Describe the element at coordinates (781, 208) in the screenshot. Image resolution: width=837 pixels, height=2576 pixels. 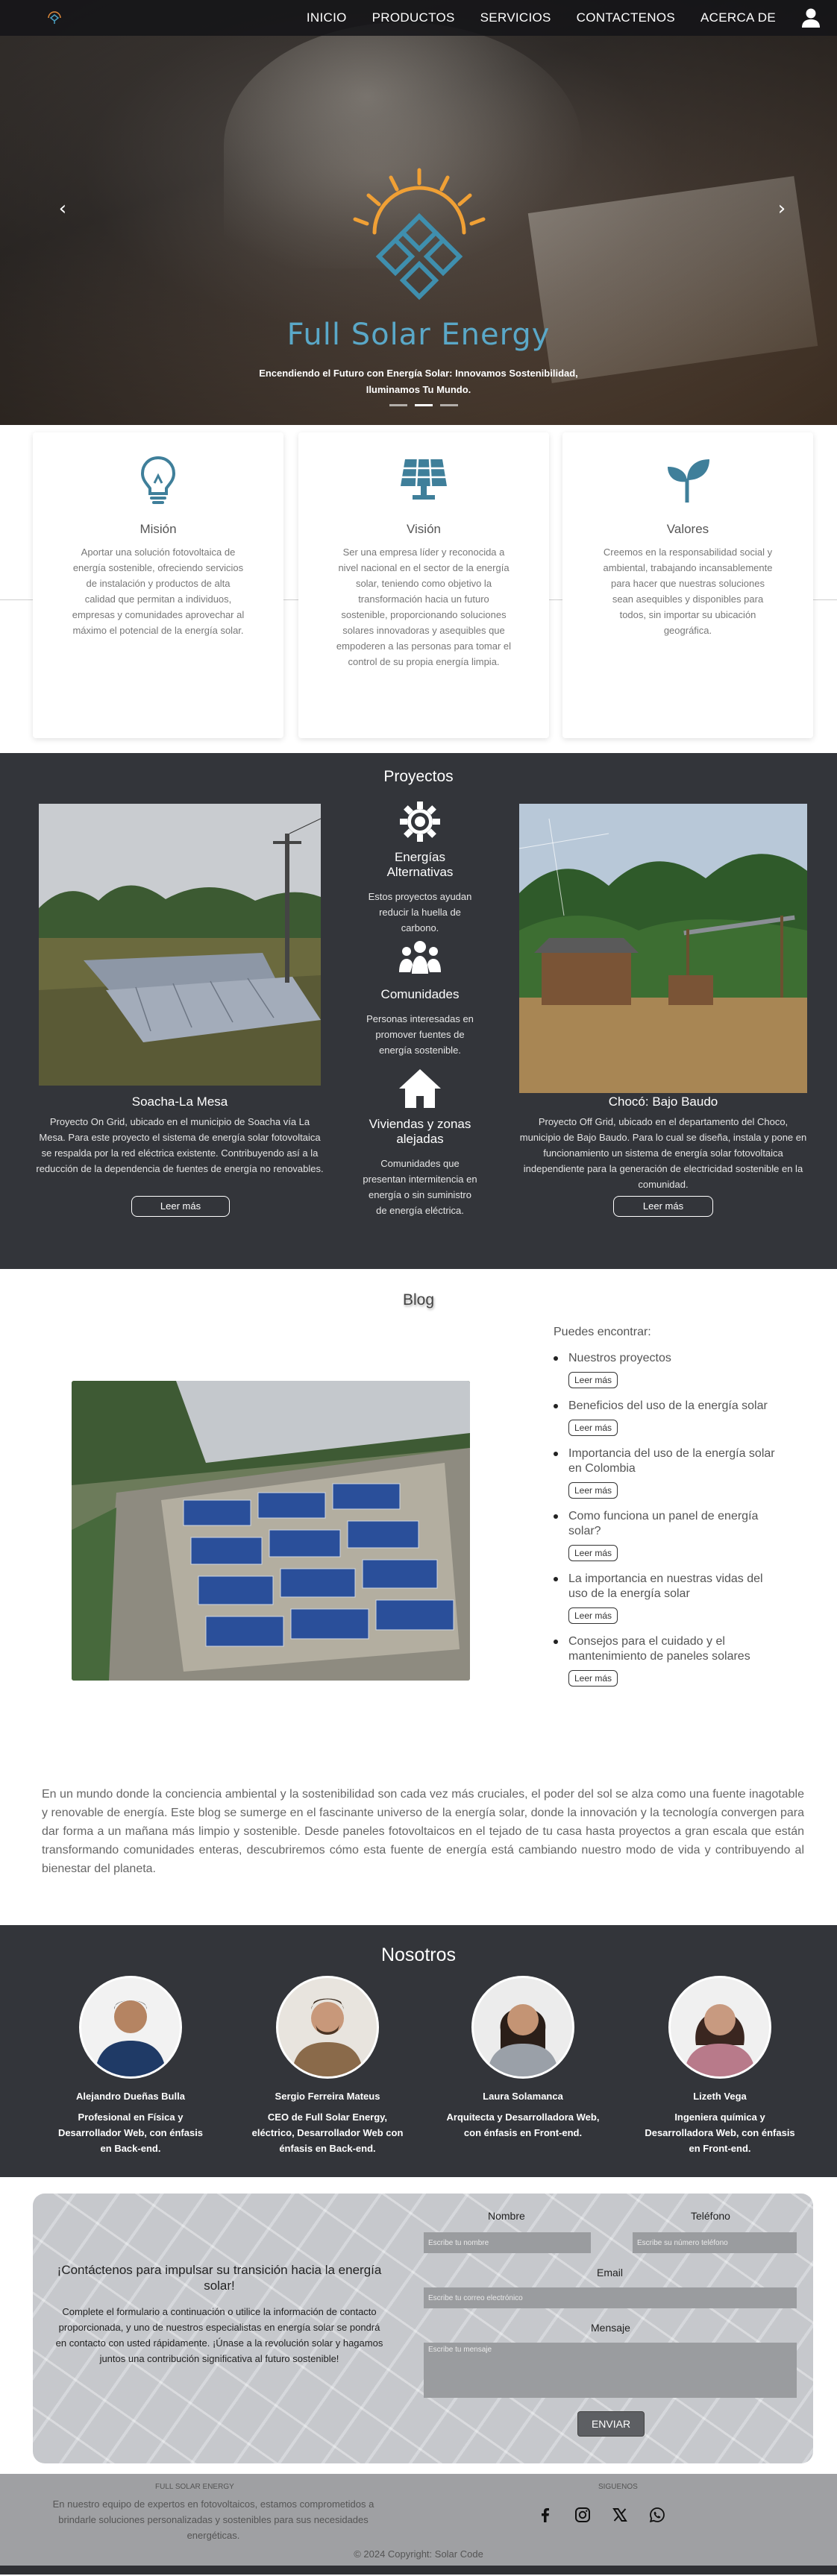
I see `chevron-right-icon: ›` at that location.